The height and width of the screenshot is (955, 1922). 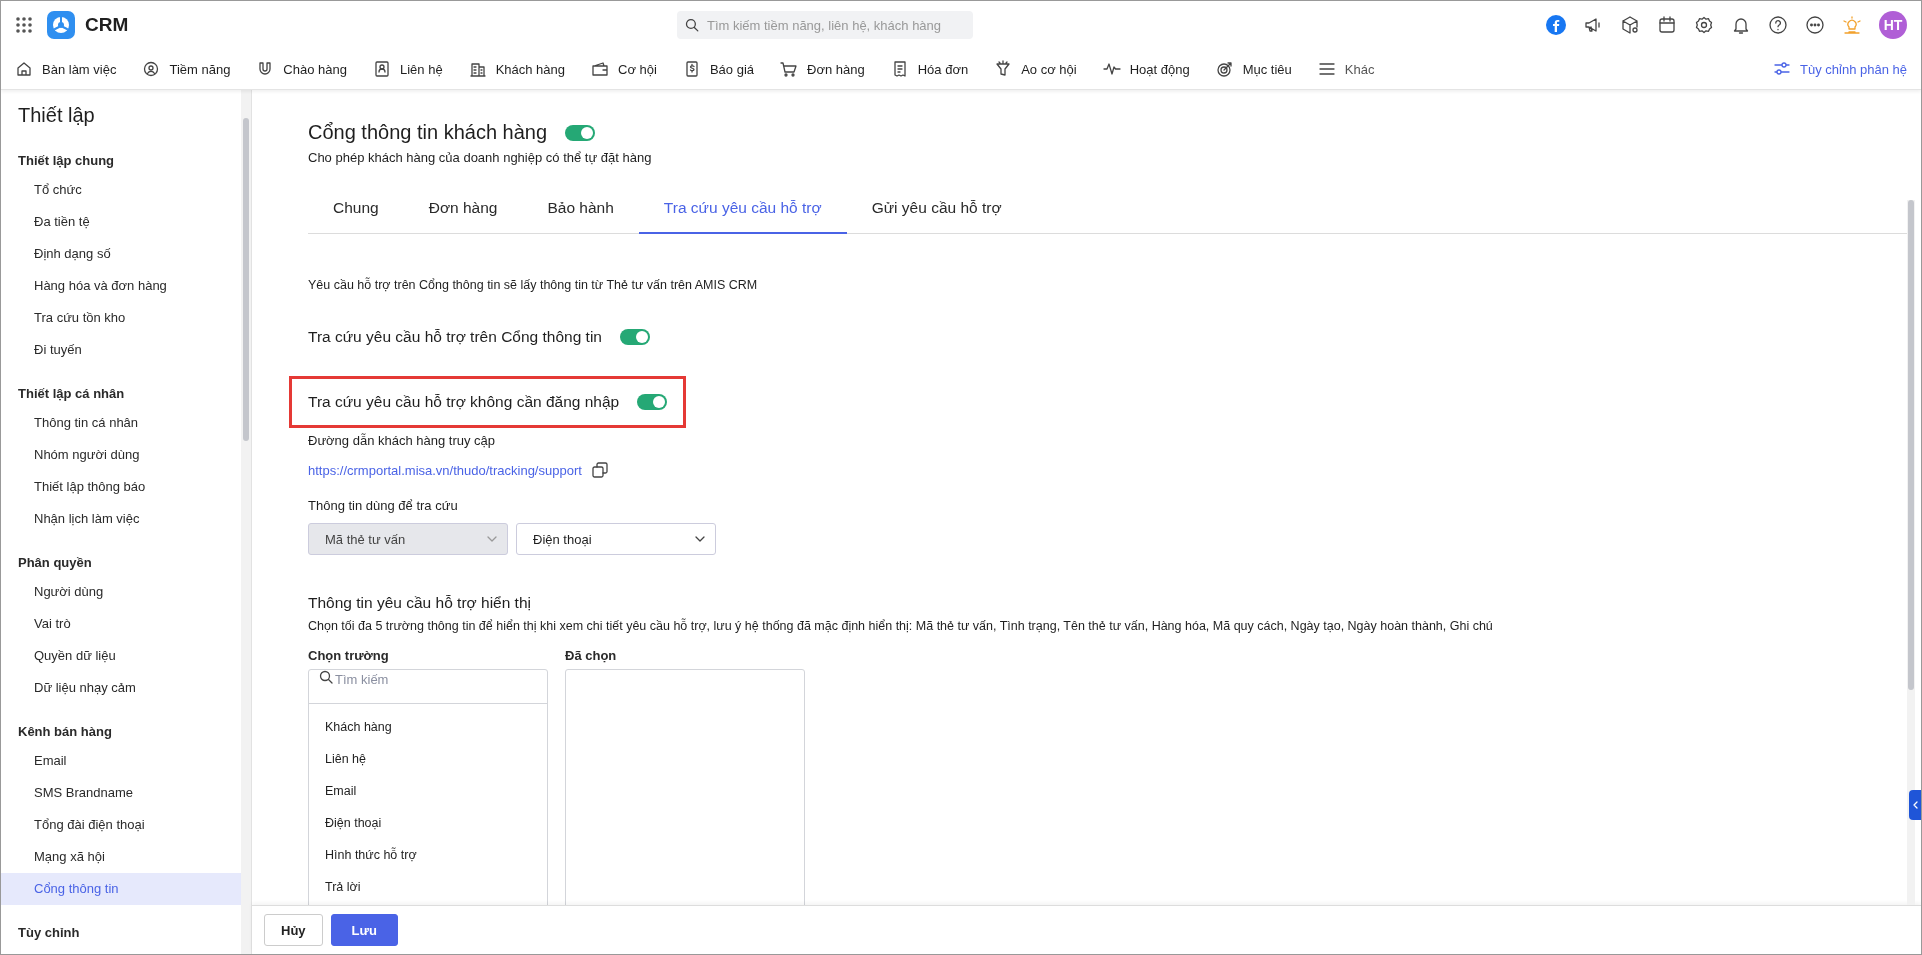 What do you see at coordinates (428, 791) in the screenshot?
I see `list-item: Email` at bounding box center [428, 791].